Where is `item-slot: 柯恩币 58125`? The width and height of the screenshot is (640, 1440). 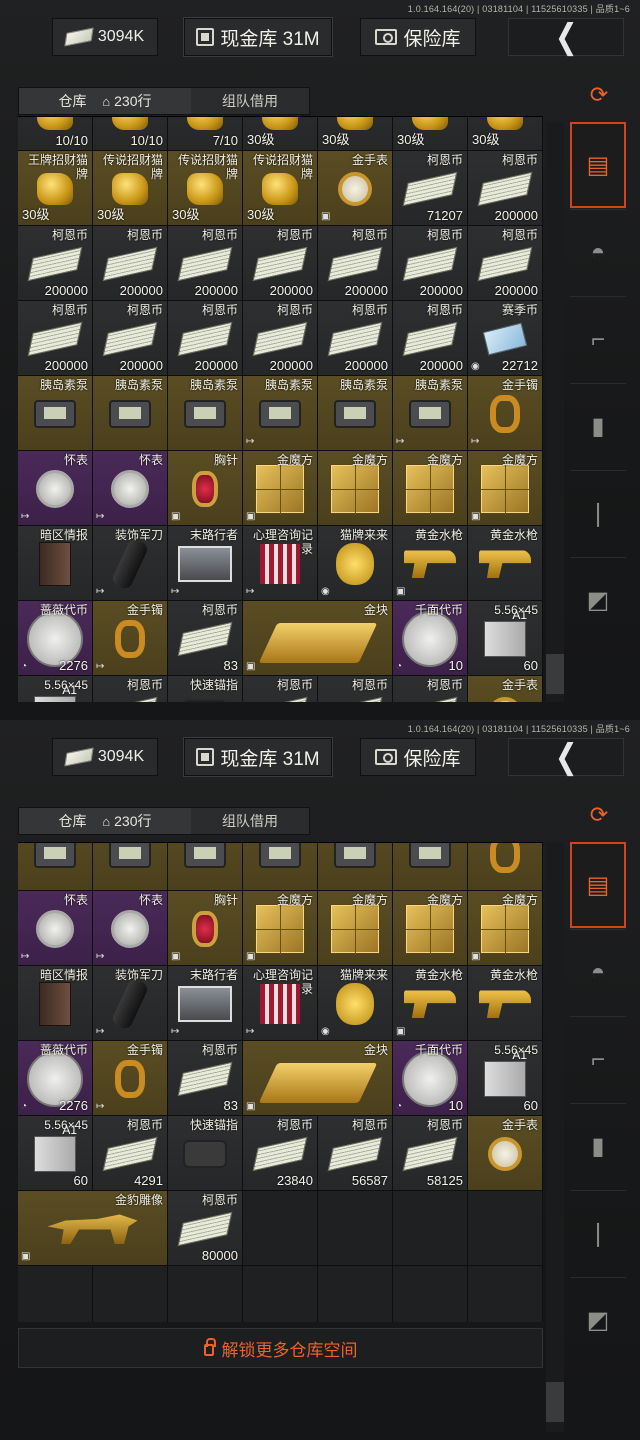
item-slot: 柯恩币 58125 is located at coordinates (430, 1153).